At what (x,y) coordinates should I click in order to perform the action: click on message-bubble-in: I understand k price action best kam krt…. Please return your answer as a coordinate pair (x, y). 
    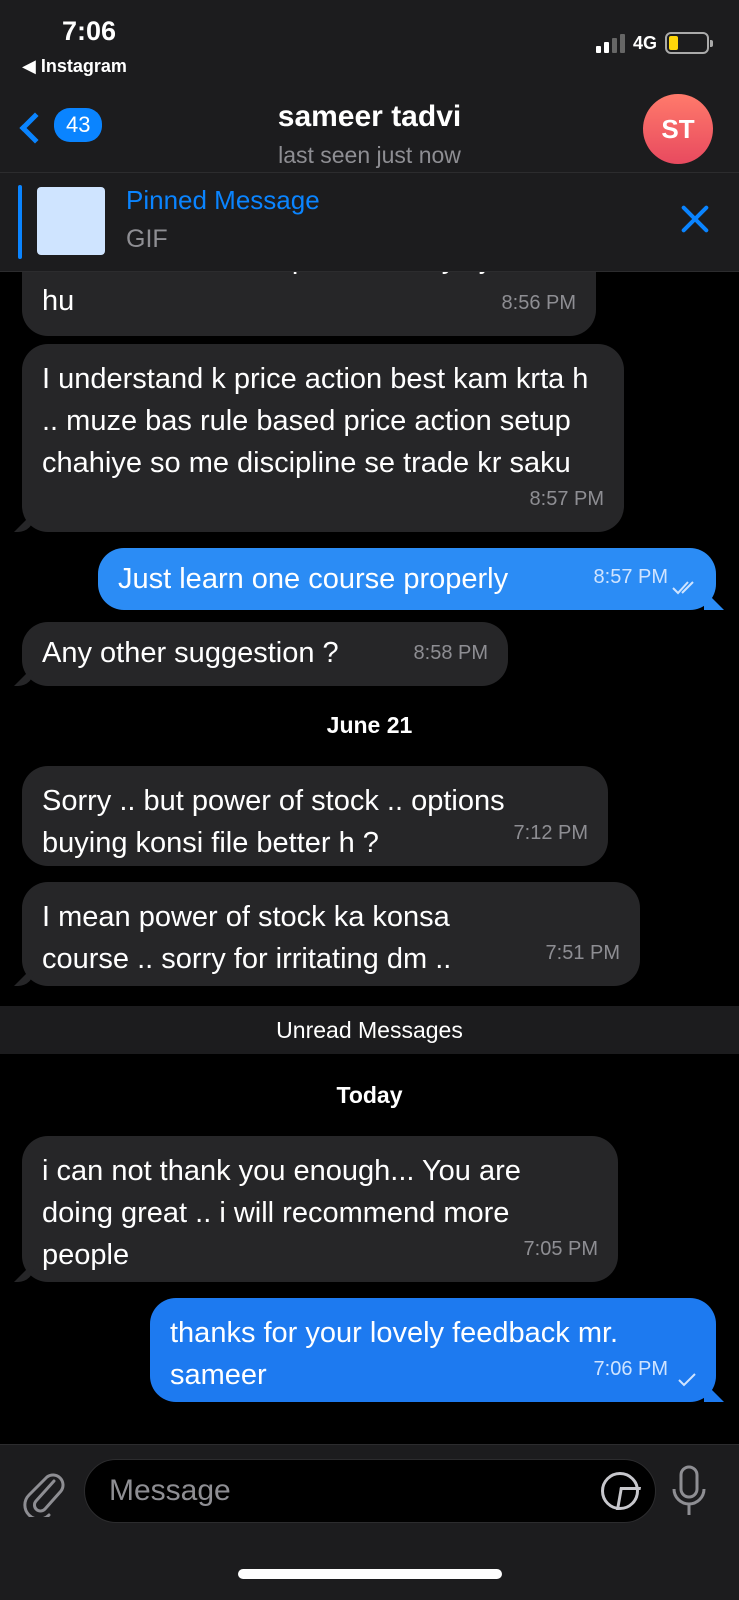
    Looking at the image, I should click on (319, 438).